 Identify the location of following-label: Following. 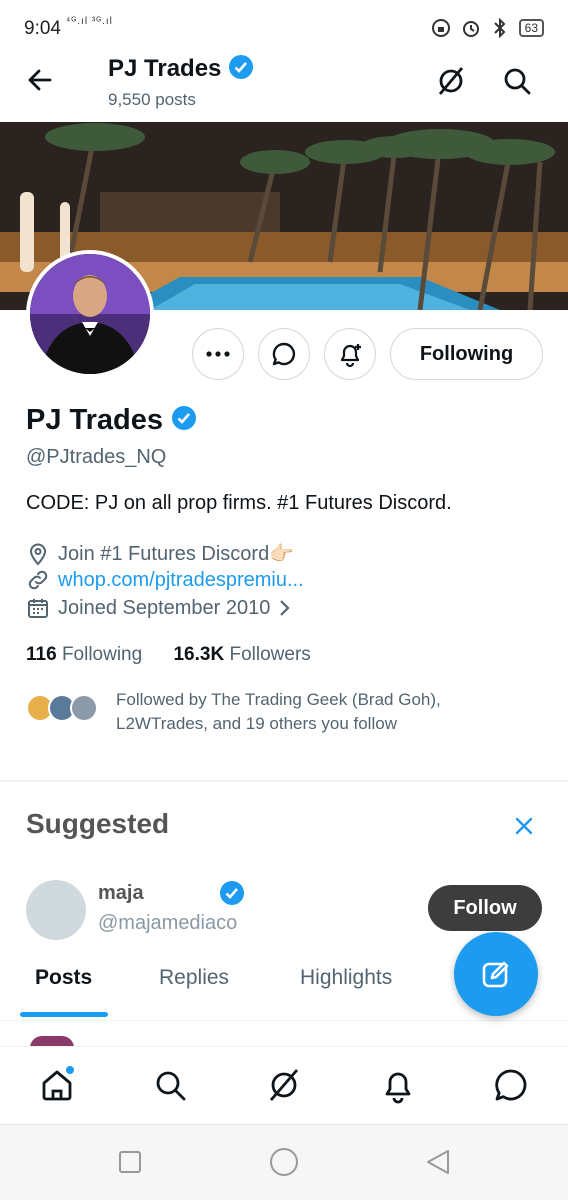
(102, 654).